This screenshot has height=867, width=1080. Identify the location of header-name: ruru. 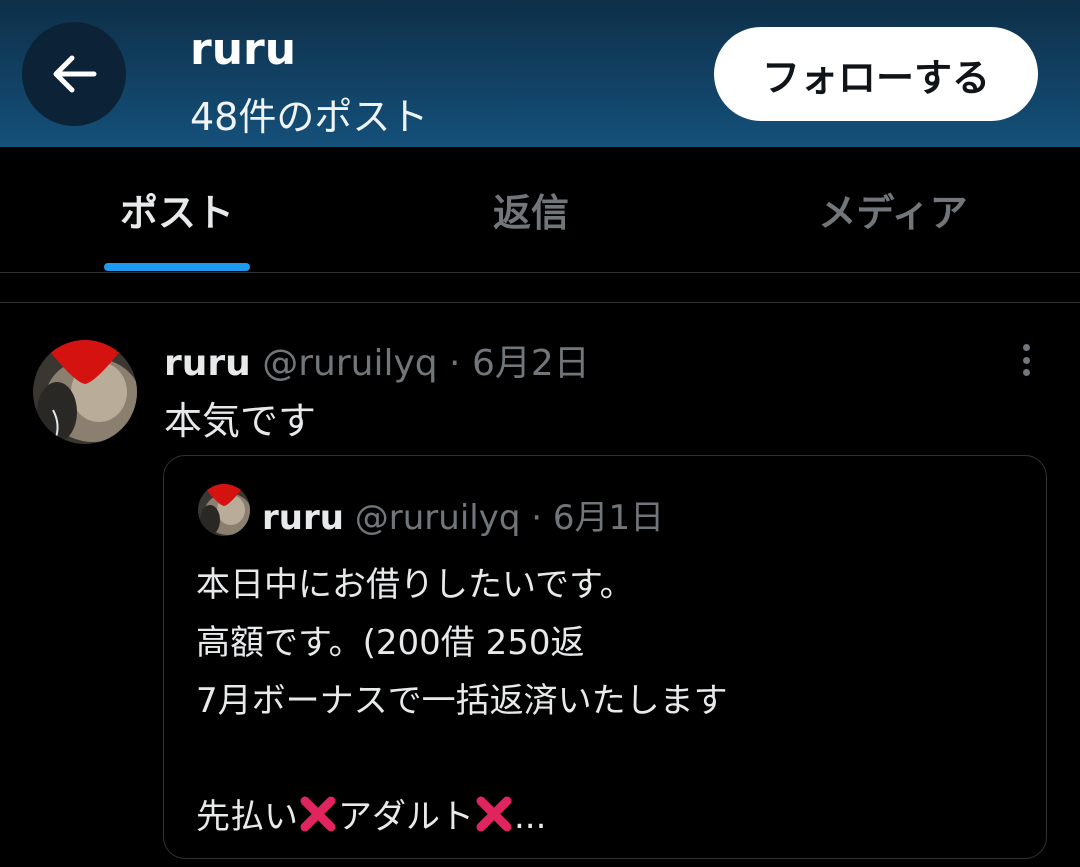
(243, 49).